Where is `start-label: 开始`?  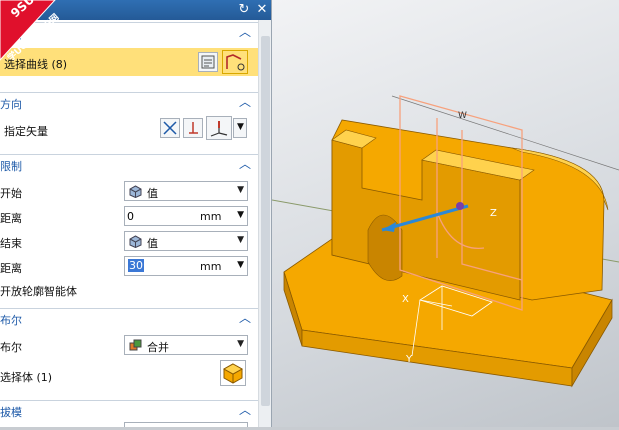 start-label: 开始 is located at coordinates (11, 193).